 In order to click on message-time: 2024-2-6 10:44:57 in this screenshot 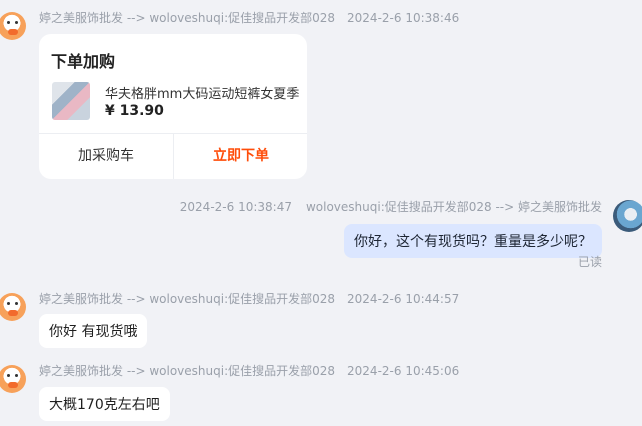, I will do `click(403, 299)`.